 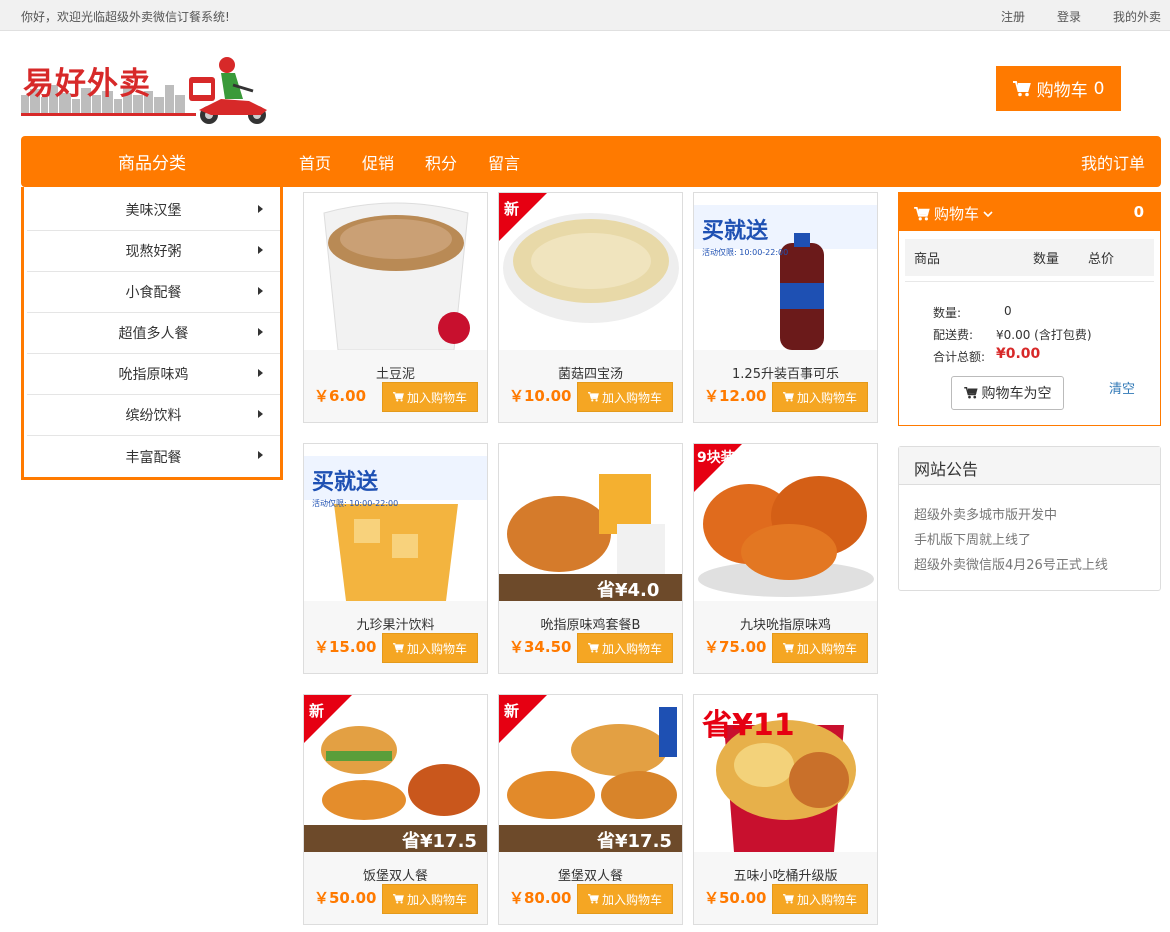 I want to click on site-logo: 易好外卖, so click(x=146, y=92).